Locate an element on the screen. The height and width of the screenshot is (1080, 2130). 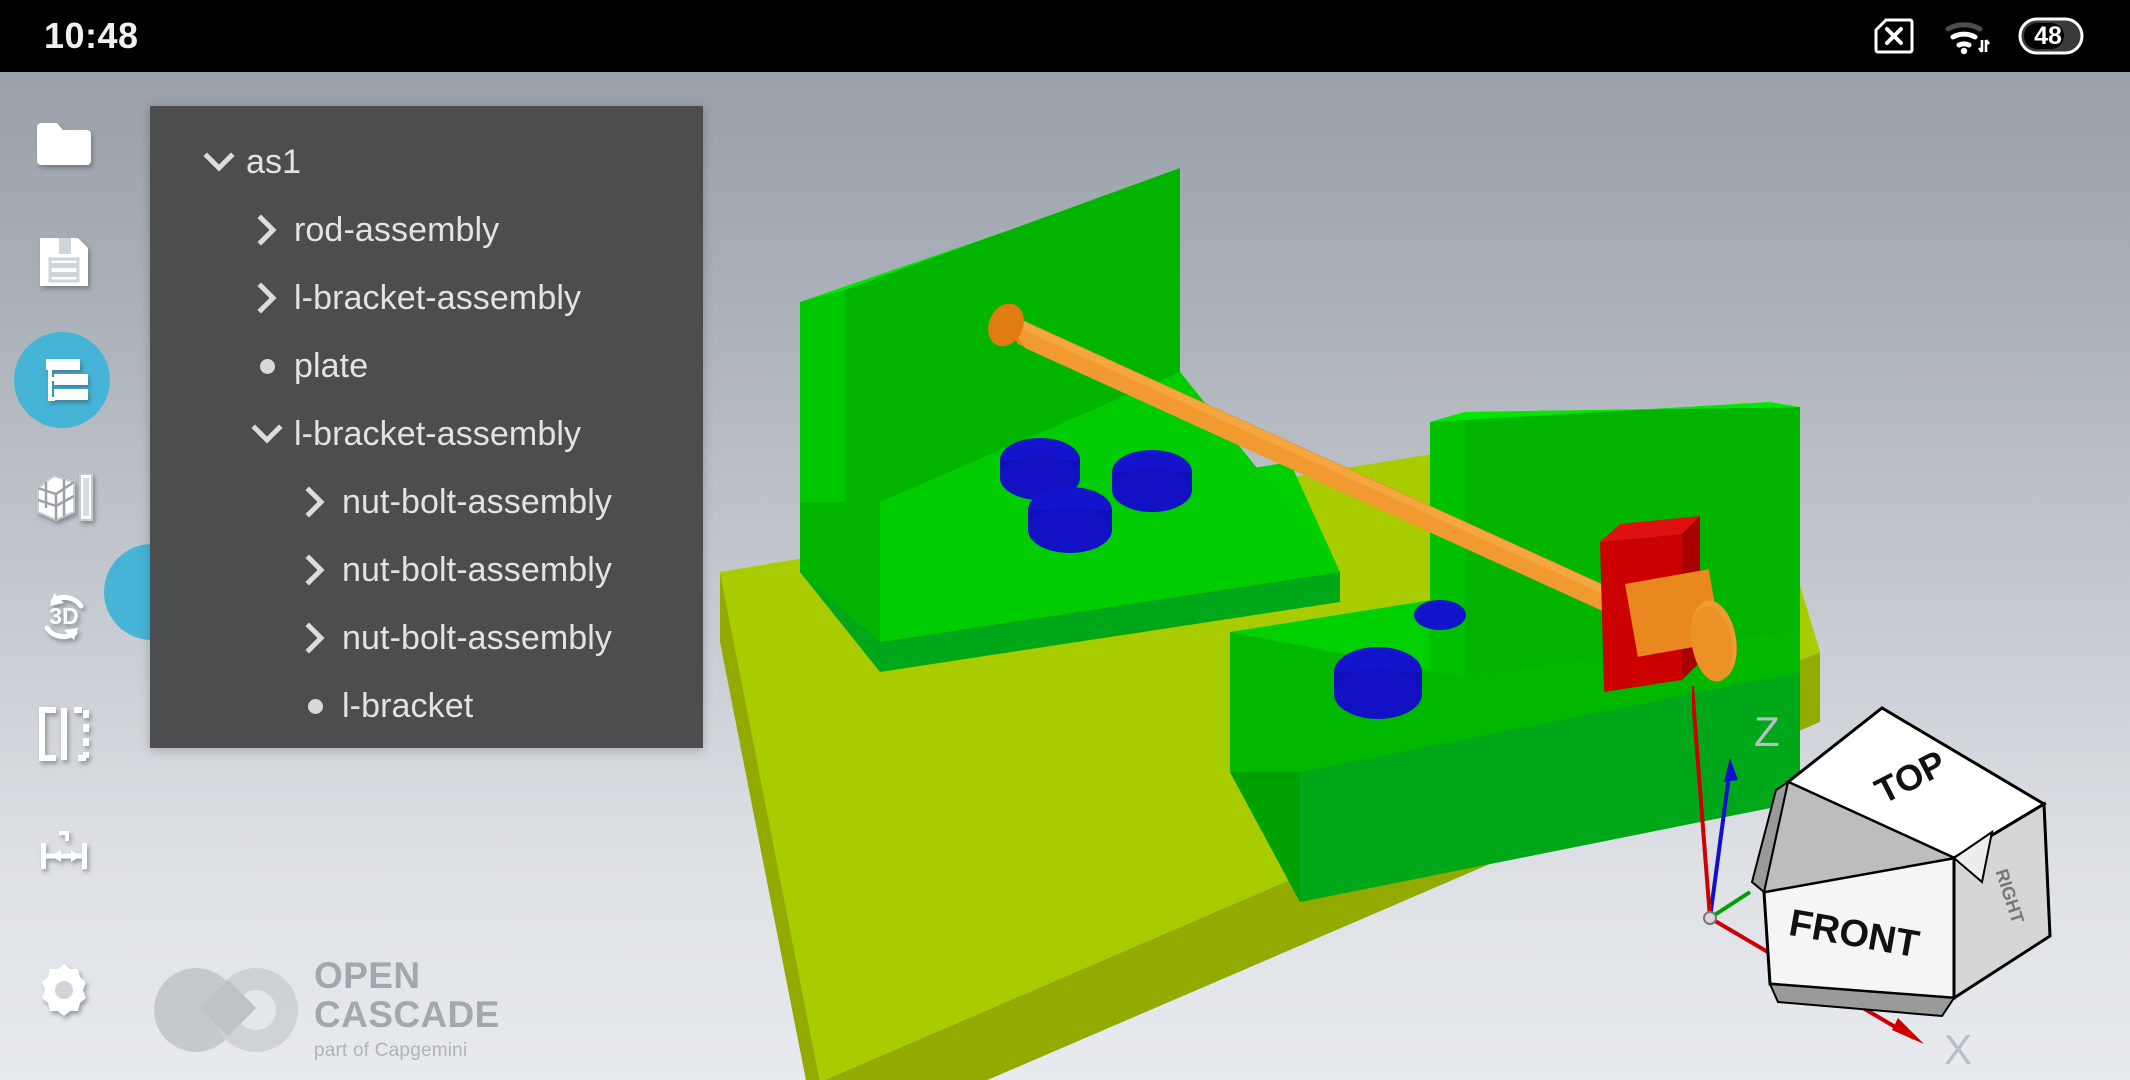
rotate-3d-button: 3D is located at coordinates (64, 616).